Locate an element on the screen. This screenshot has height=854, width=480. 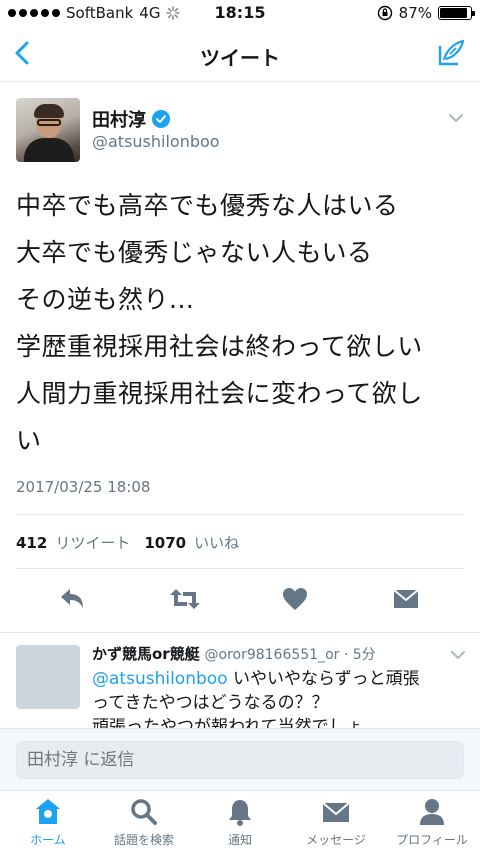
tweet-line: 大卒でも優秀じゃない人もいる is located at coordinates (194, 252).